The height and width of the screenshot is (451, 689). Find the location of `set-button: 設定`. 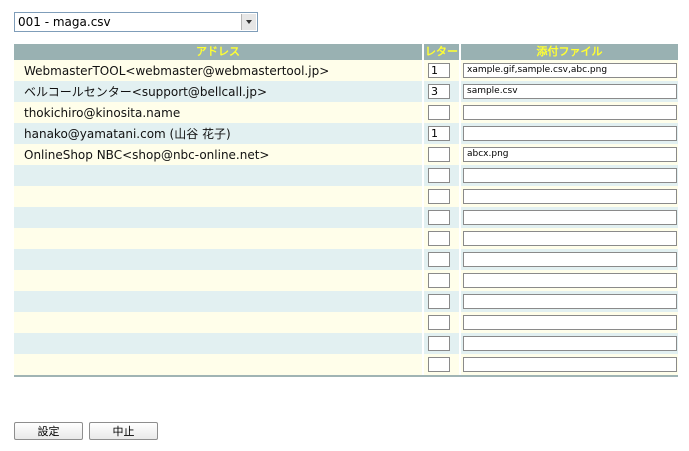

set-button: 設定 is located at coordinates (48, 431).